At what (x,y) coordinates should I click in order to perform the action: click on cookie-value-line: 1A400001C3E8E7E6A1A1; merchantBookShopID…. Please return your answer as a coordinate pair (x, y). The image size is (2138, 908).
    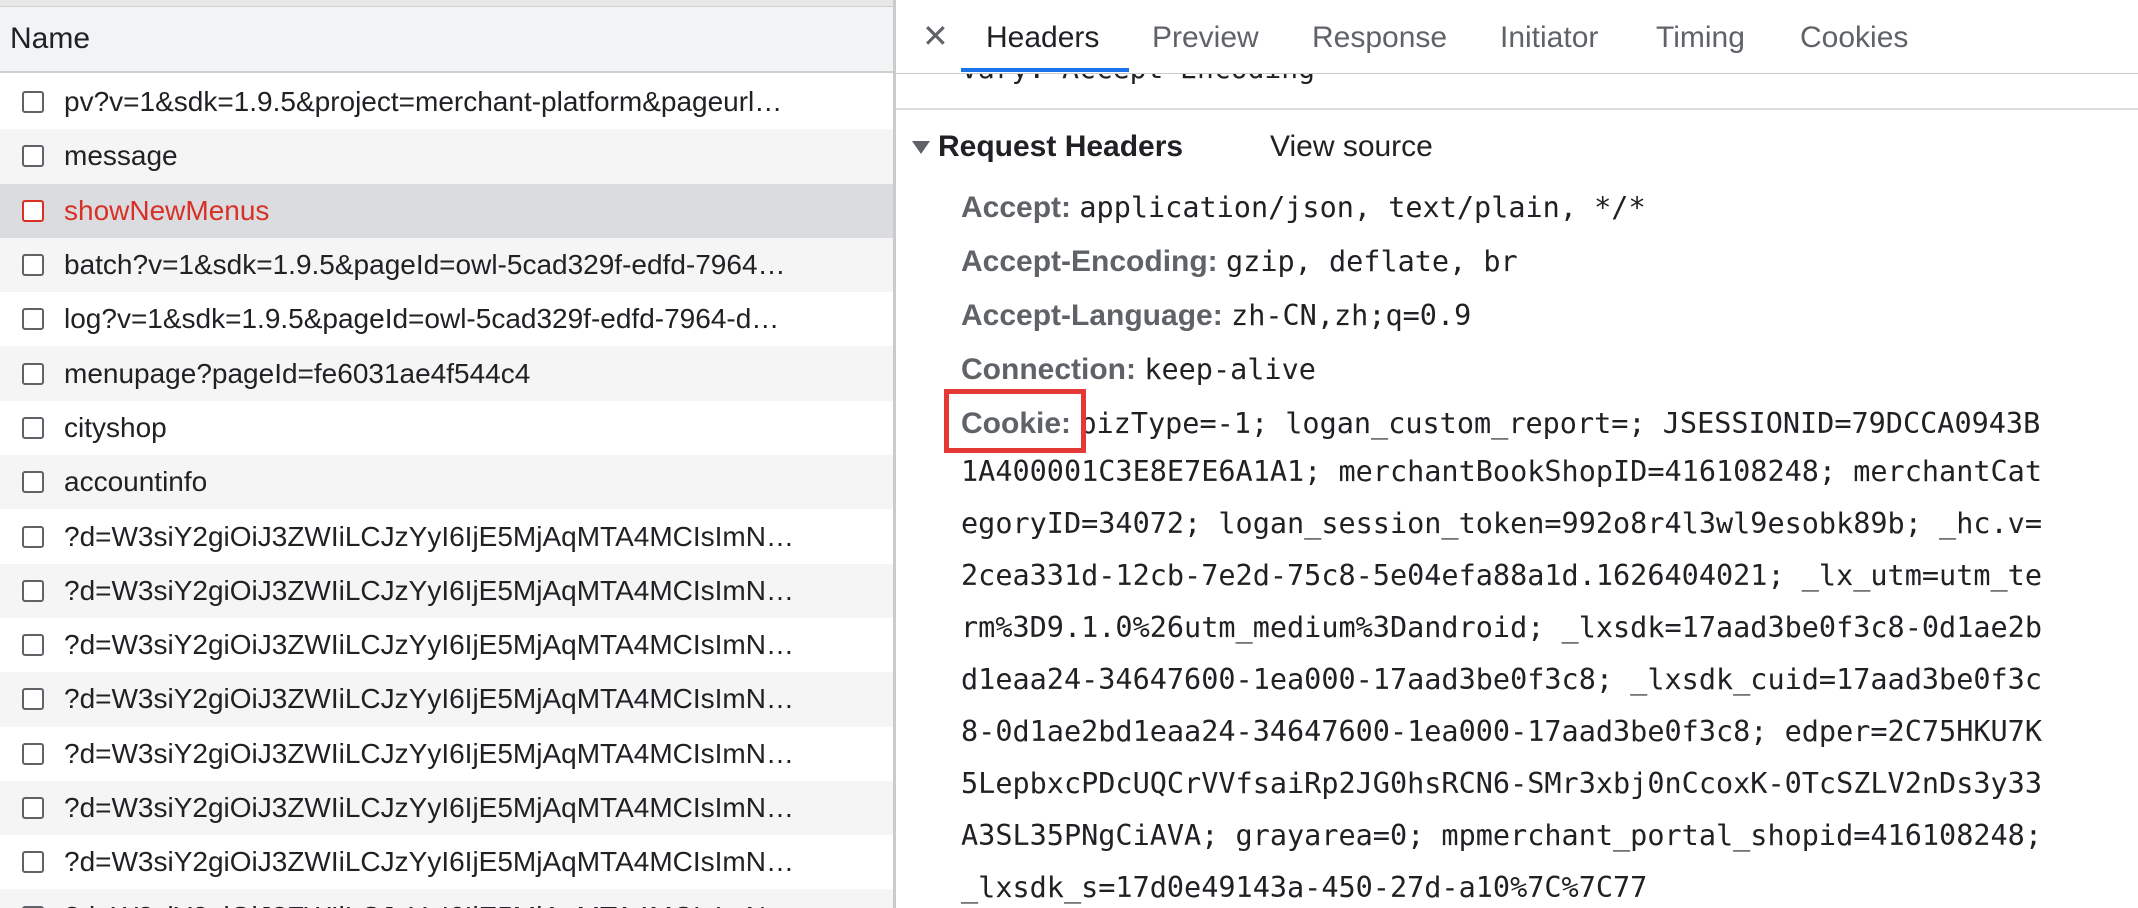
    Looking at the image, I should click on (1501, 471).